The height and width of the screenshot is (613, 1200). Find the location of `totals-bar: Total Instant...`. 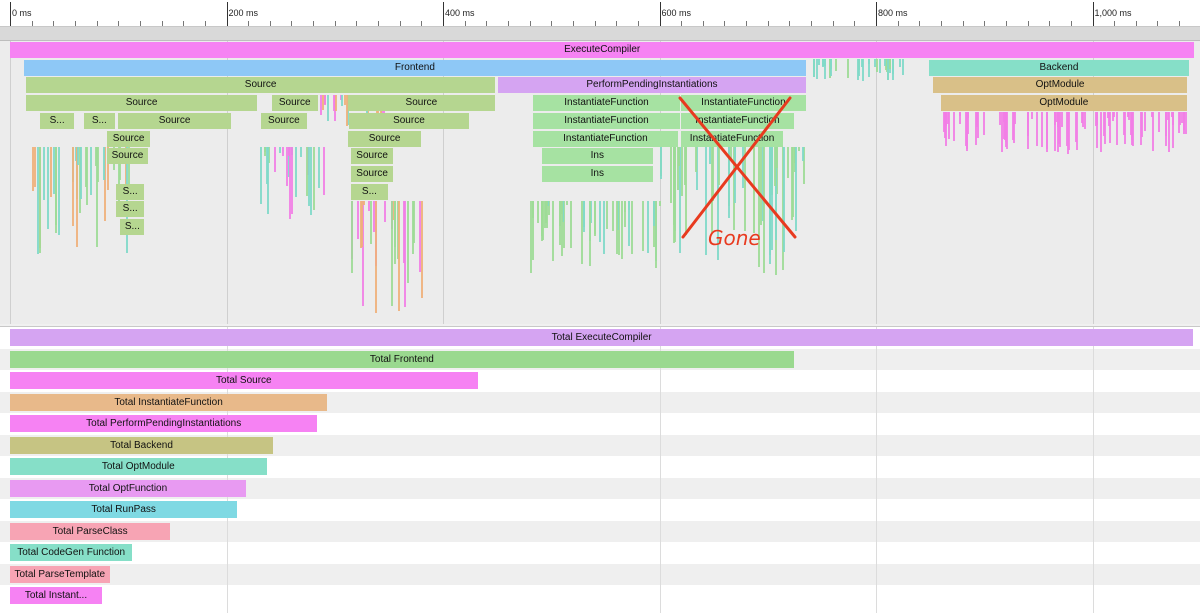

totals-bar: Total Instant... is located at coordinates (56, 595).